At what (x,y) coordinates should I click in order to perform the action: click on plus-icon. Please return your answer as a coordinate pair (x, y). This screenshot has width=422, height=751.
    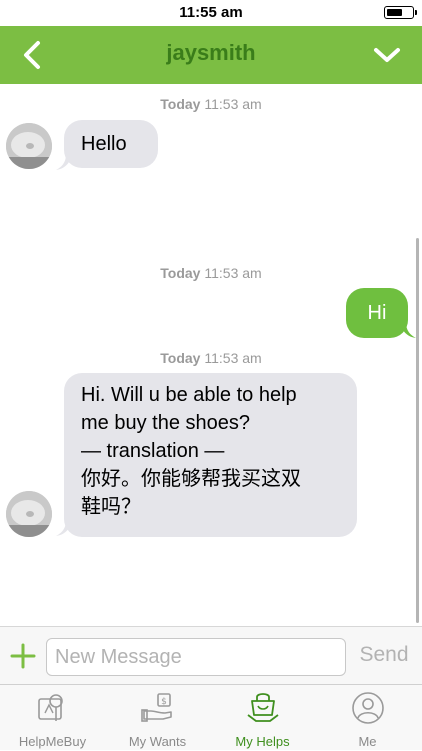
    Looking at the image, I should click on (23, 656).